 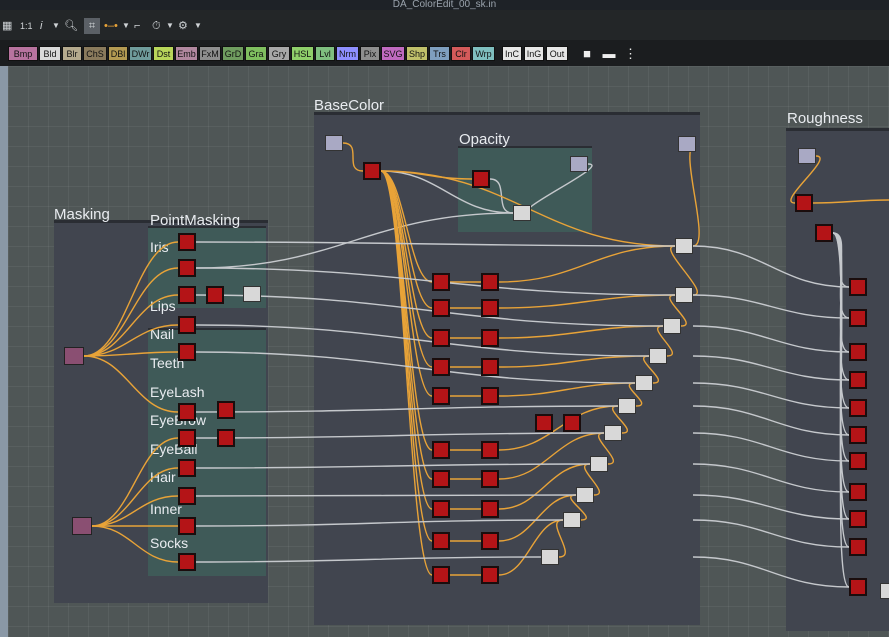 What do you see at coordinates (807, 156) in the screenshot?
I see `roughness-input-node` at bounding box center [807, 156].